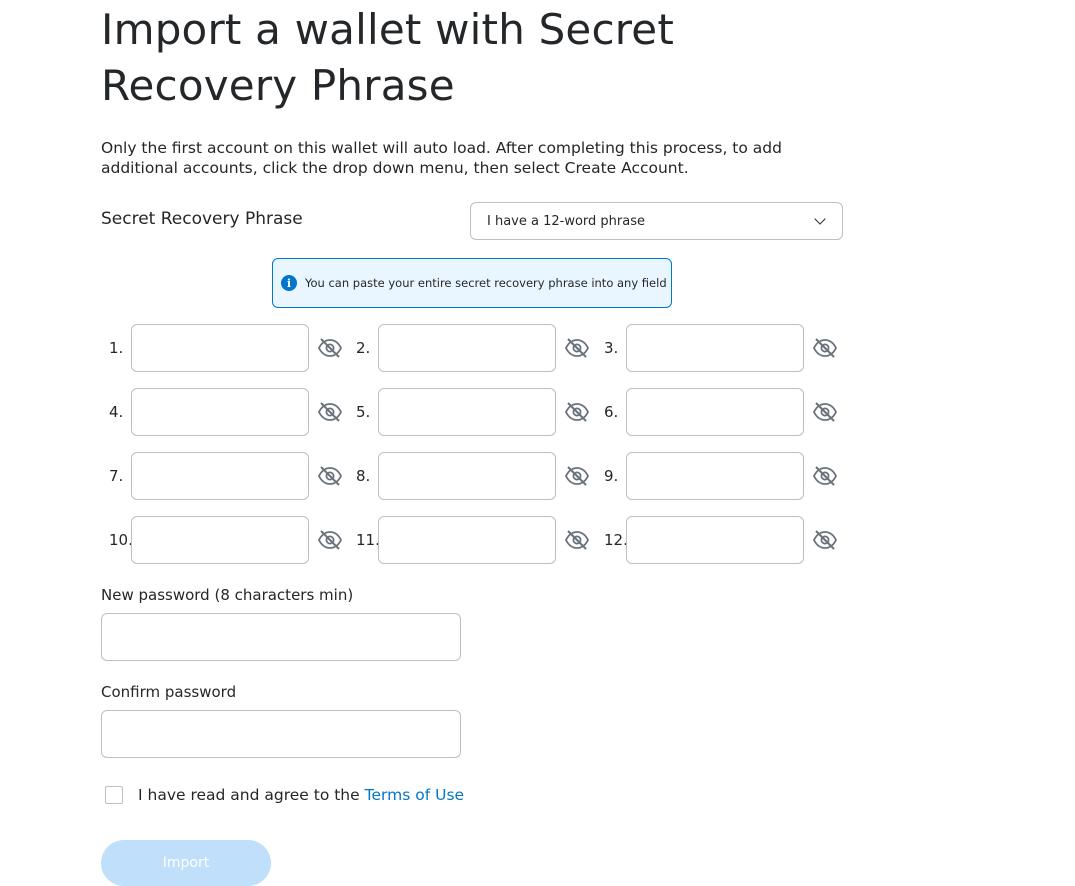 The height and width of the screenshot is (886, 1075). I want to click on info-icon: i, so click(289, 283).